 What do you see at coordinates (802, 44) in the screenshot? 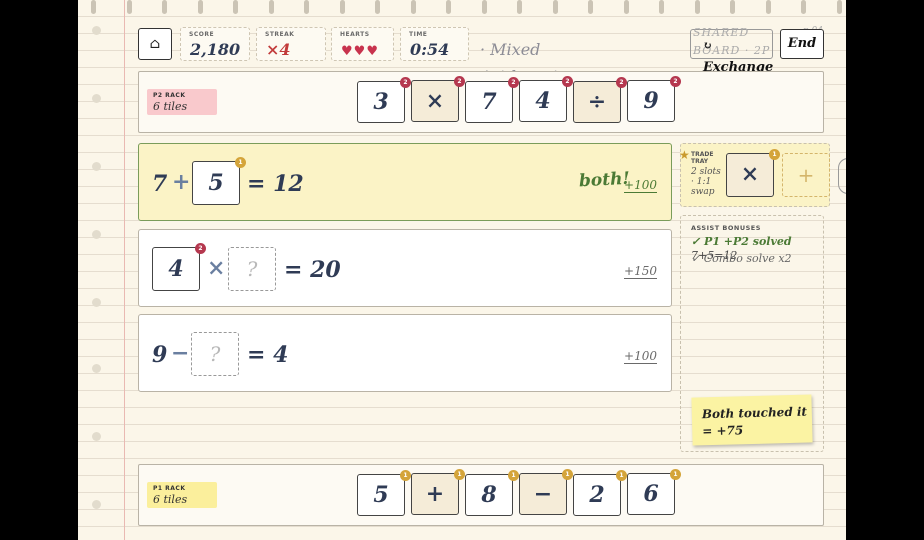
I see `end-button: End` at bounding box center [802, 44].